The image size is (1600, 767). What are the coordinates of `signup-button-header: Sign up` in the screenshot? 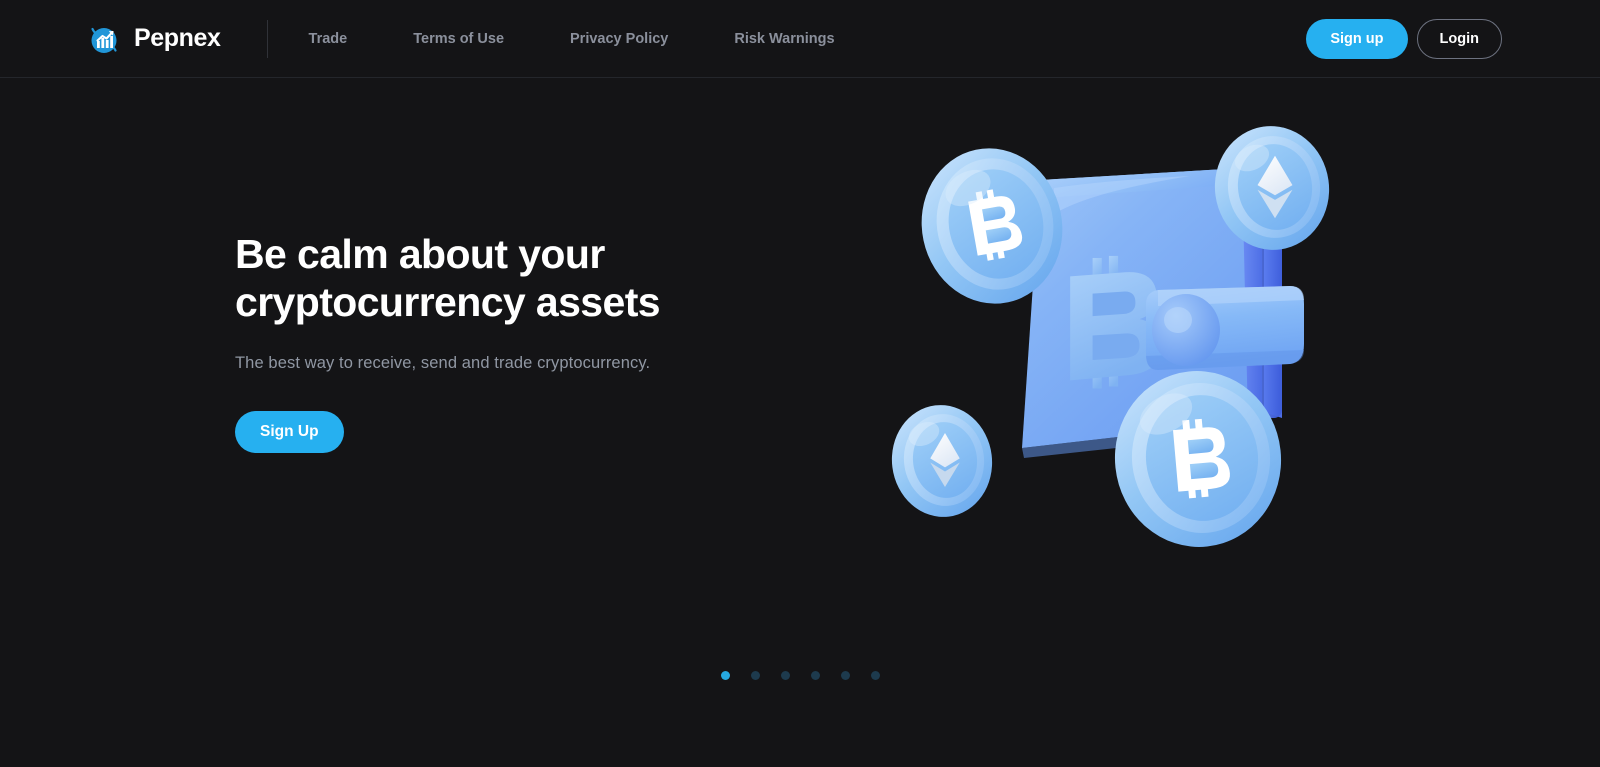 It's located at (1357, 39).